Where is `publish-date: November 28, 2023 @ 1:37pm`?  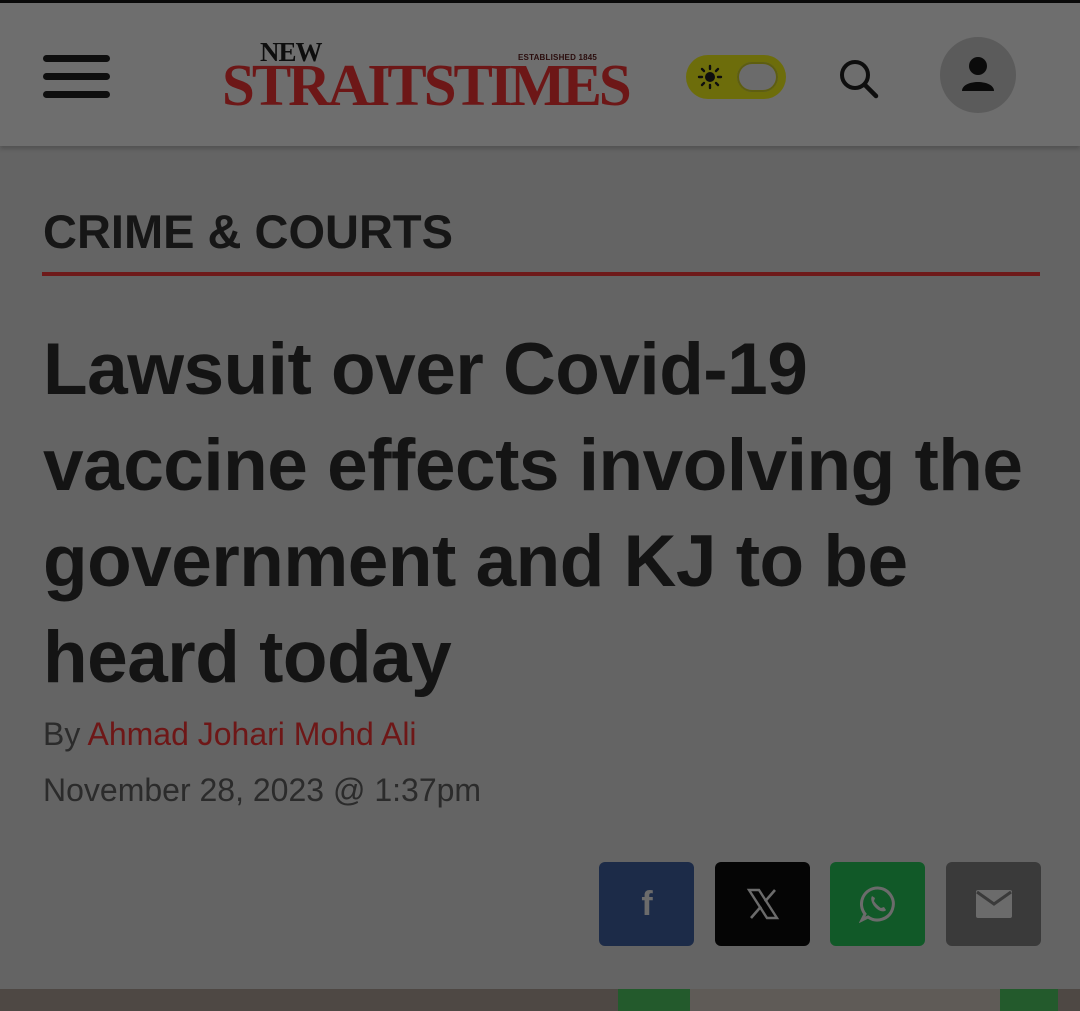
publish-date: November 28, 2023 @ 1:37pm is located at coordinates (262, 790).